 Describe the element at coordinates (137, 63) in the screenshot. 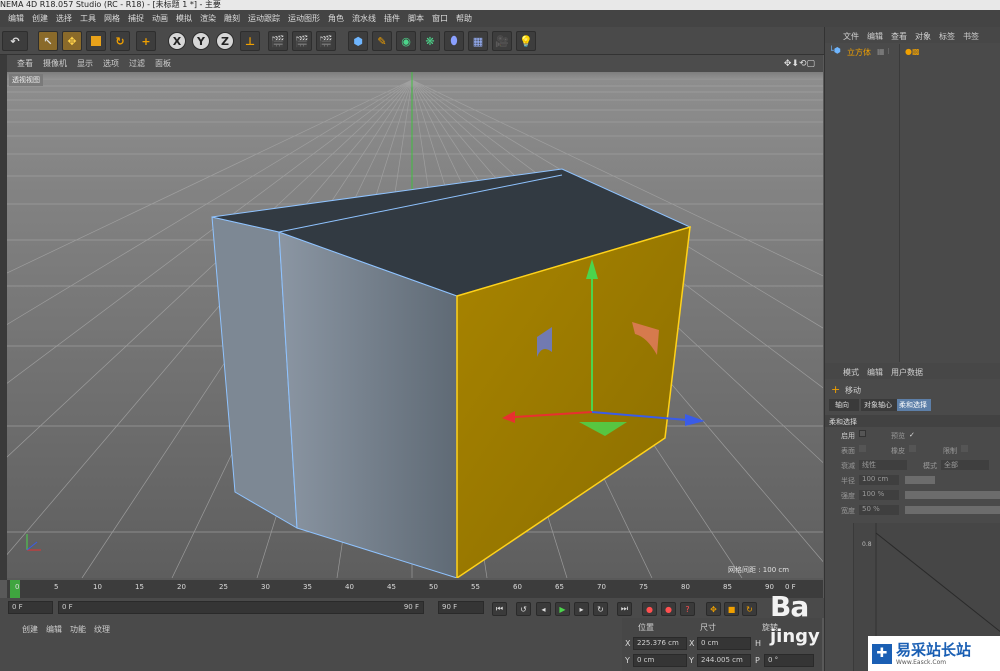

I see `viewport-menu-filter: 过滤` at that location.